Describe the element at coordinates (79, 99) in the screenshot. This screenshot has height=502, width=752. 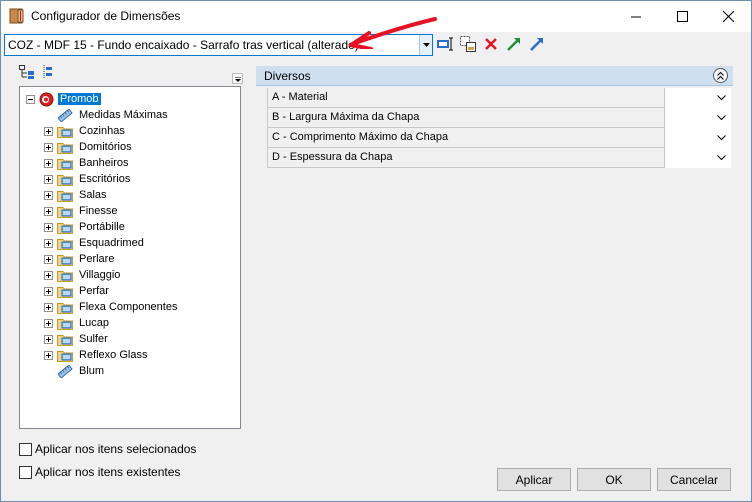
I see `tree-root-label: Promob` at that location.